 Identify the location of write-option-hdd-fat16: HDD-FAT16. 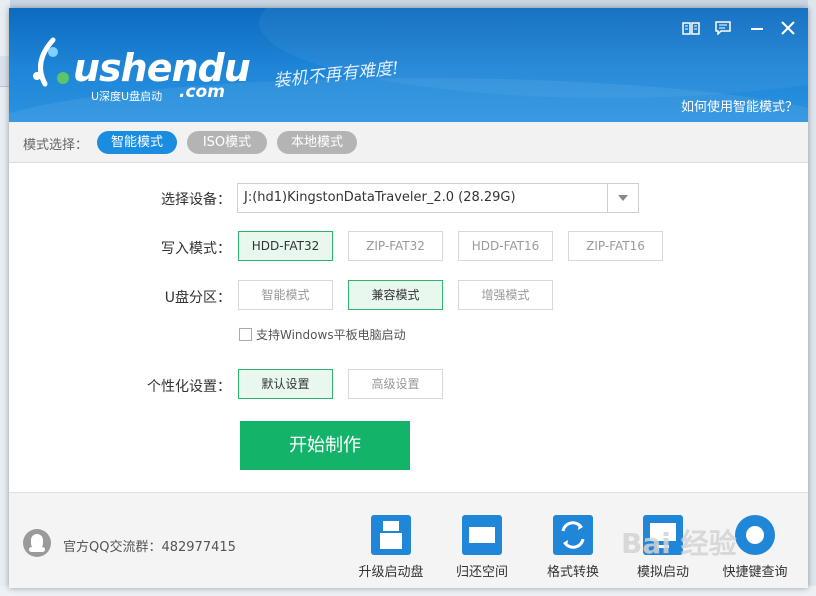
(505, 246).